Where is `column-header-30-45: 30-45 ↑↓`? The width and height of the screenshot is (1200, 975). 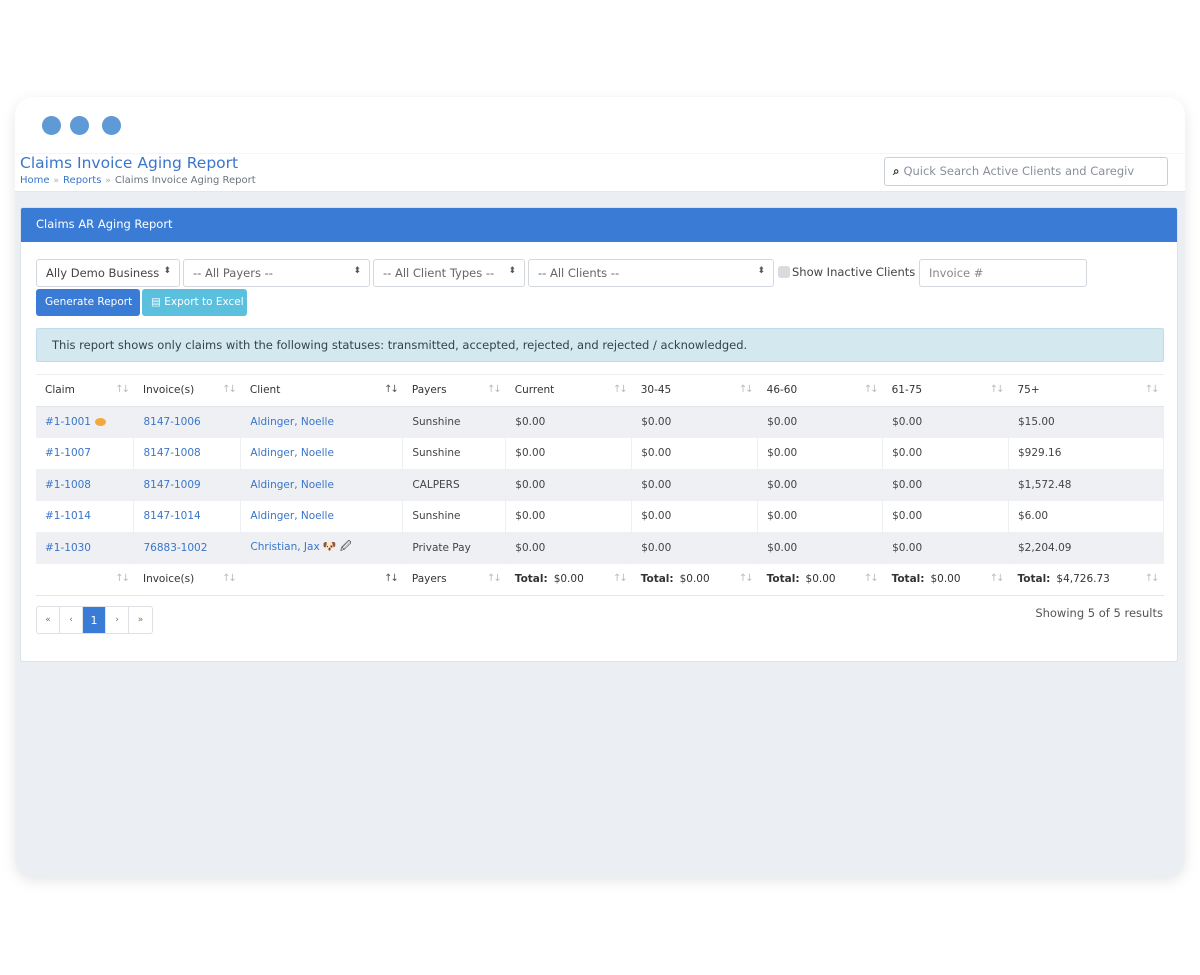
column-header-30-45: 30-45 ↑↓ is located at coordinates (694, 390).